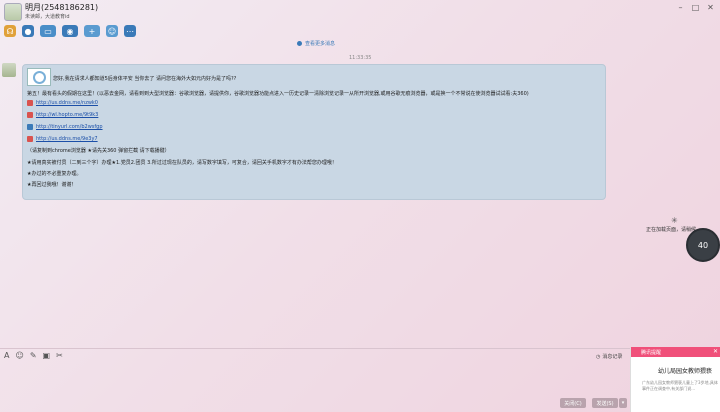 The image size is (720, 412). I want to click on maximize-icon: □, so click(695, 7).